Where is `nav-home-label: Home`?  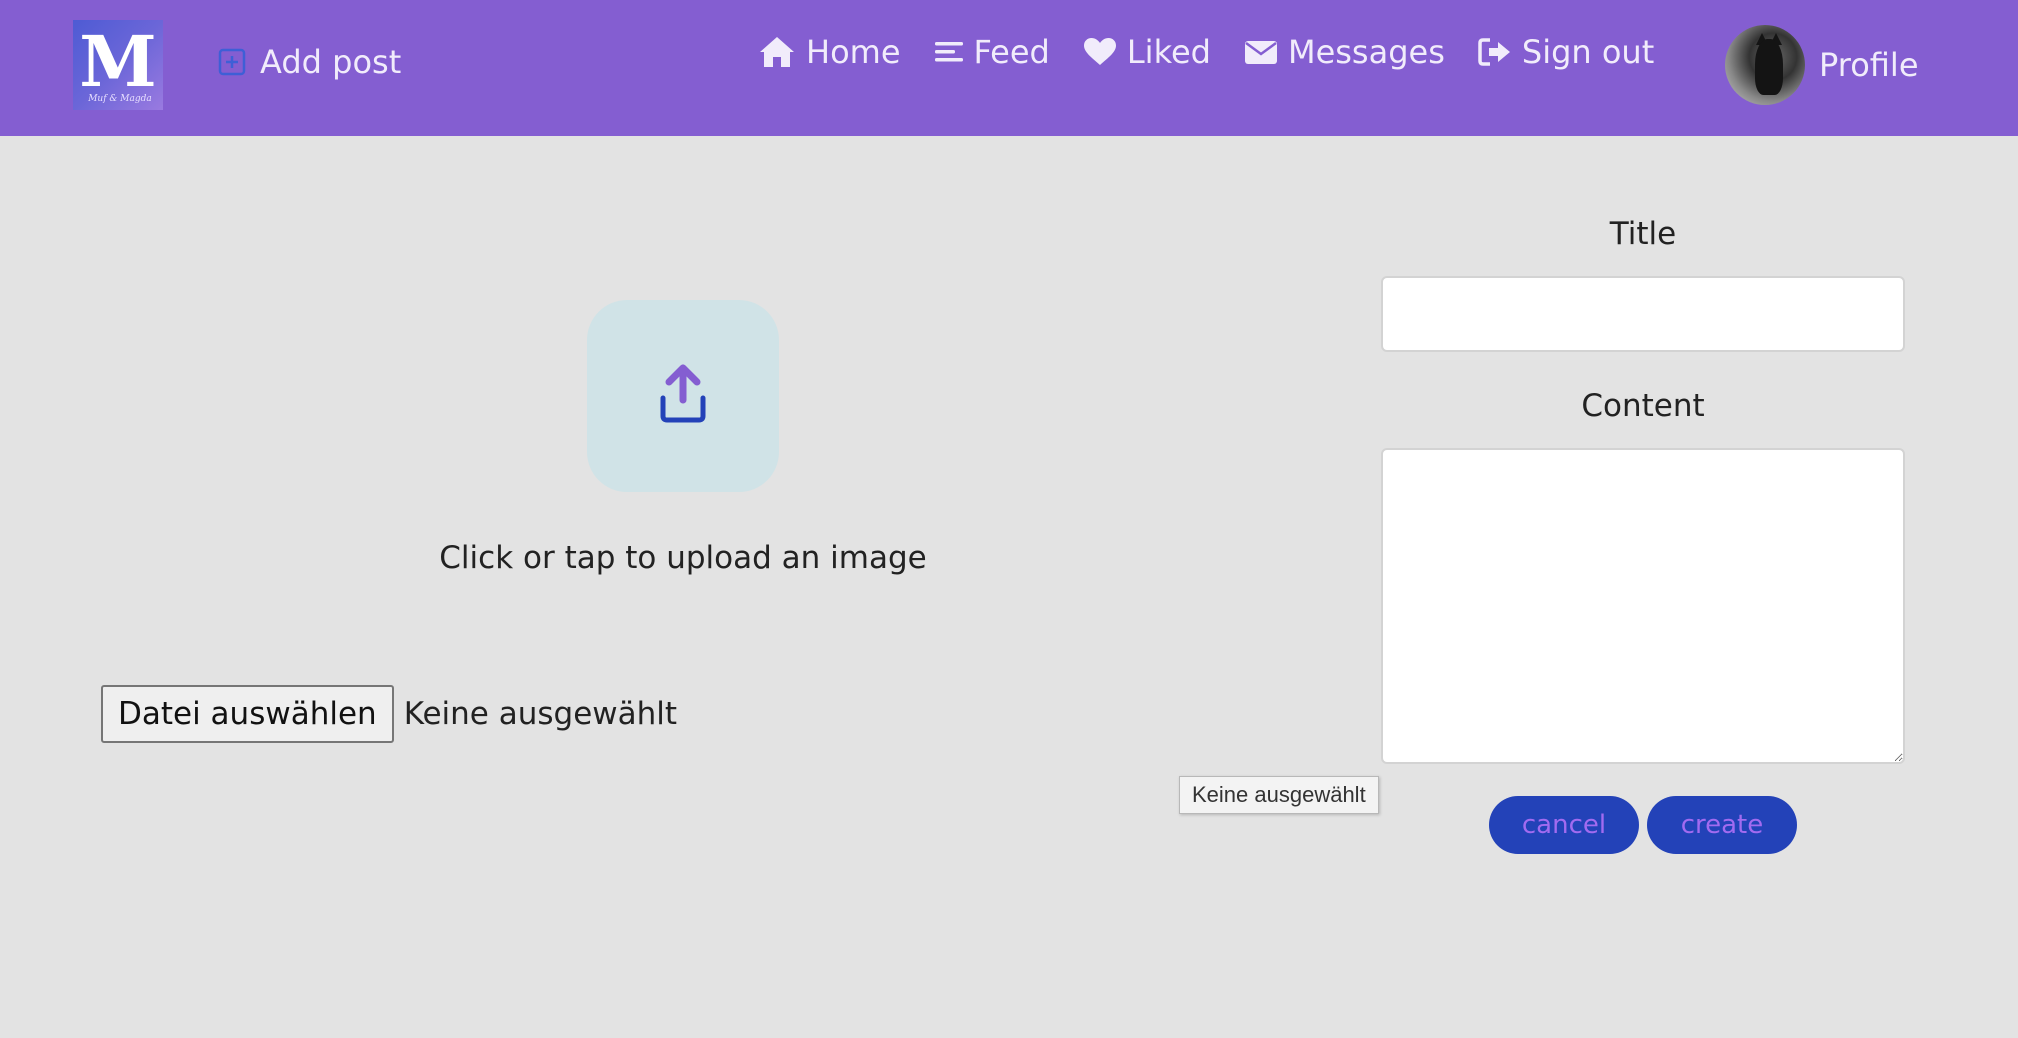
nav-home-label: Home is located at coordinates (853, 52).